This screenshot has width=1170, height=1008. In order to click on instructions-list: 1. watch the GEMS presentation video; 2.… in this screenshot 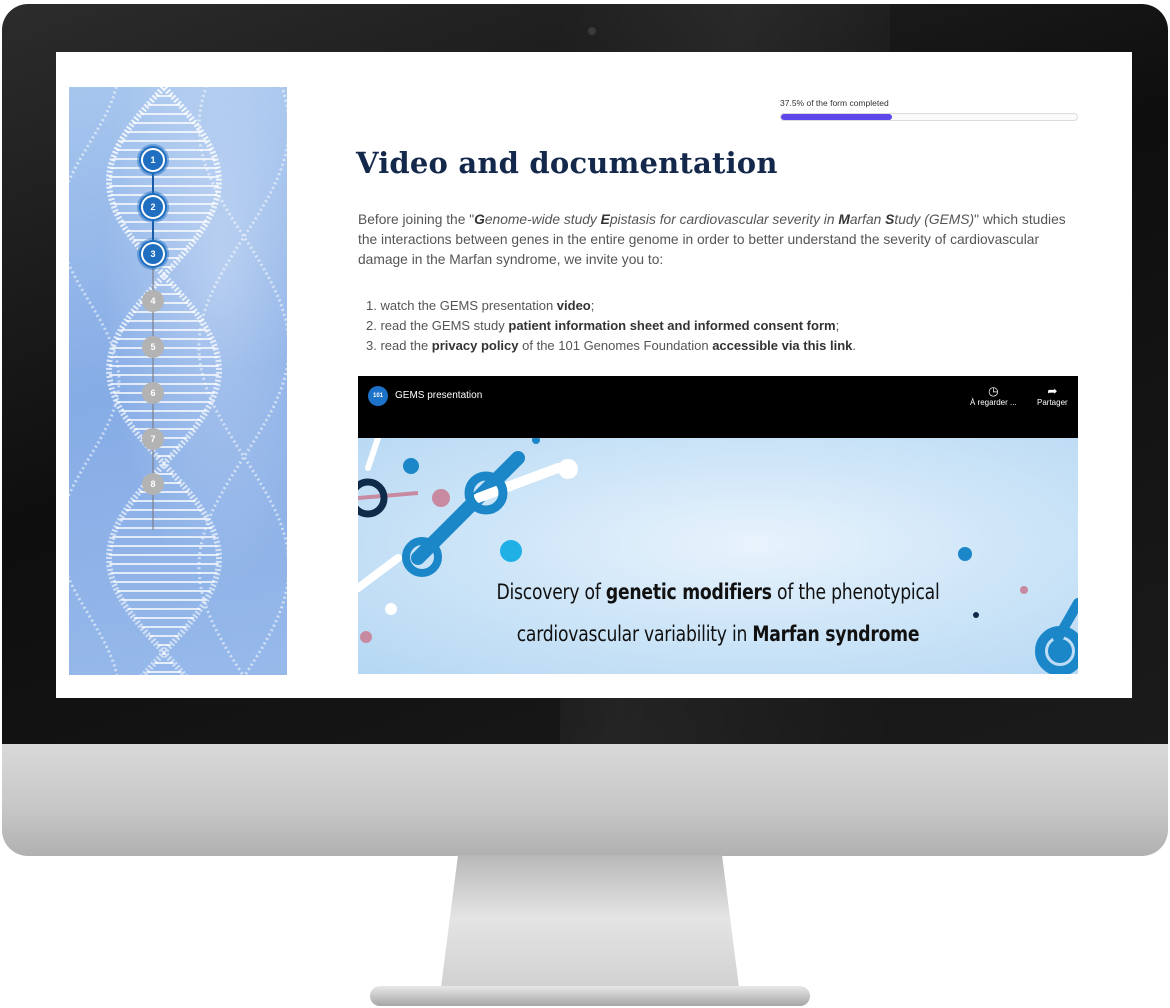, I will do `click(716, 326)`.